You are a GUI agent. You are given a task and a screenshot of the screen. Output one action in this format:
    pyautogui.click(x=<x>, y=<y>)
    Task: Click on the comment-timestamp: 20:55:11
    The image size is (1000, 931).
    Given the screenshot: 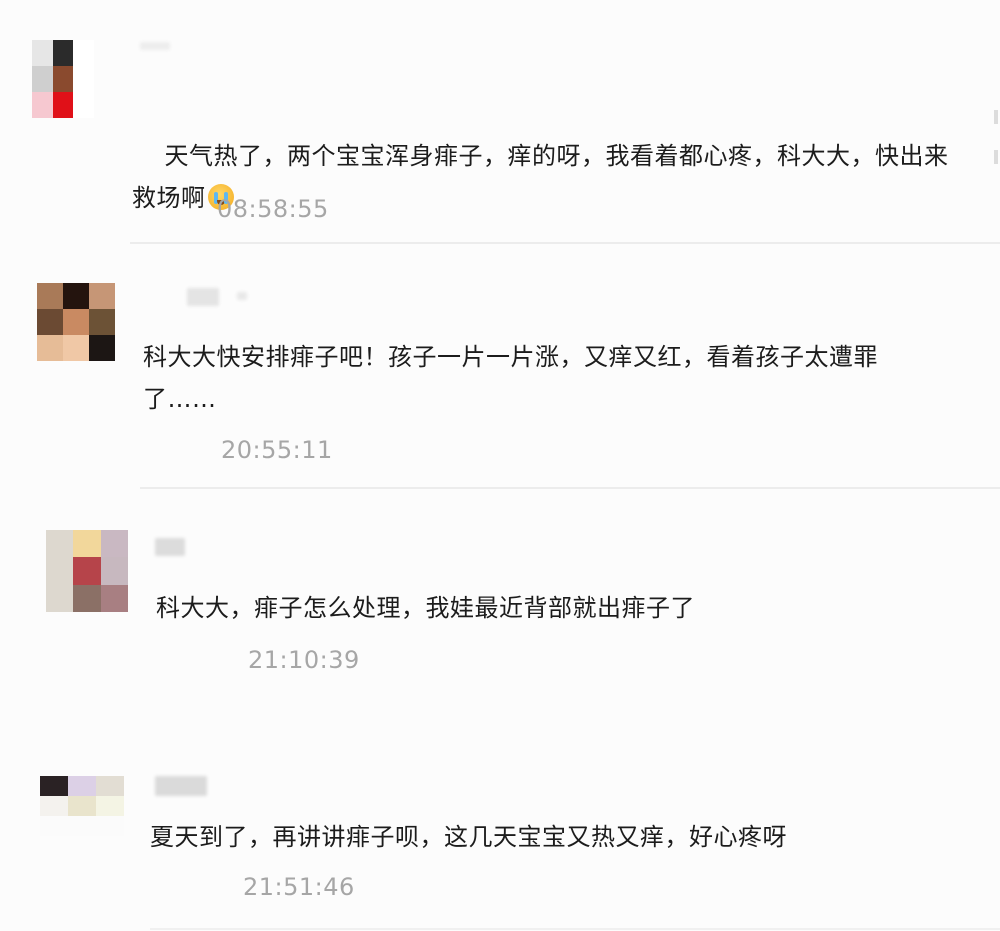 What is the action you would take?
    pyautogui.click(x=277, y=450)
    